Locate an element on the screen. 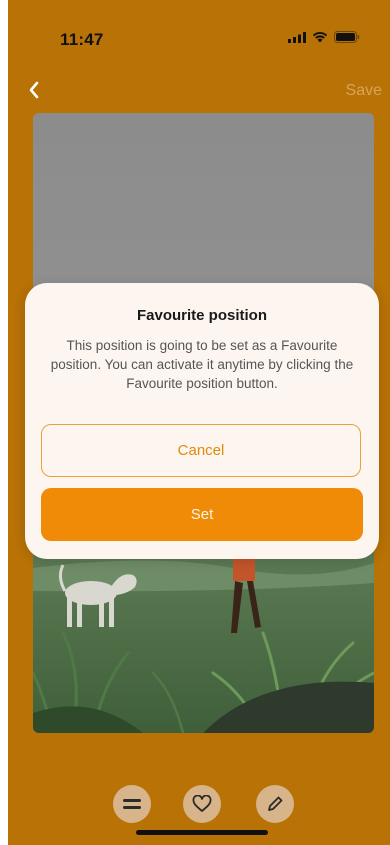  chevron-left-icon is located at coordinates (34, 90).